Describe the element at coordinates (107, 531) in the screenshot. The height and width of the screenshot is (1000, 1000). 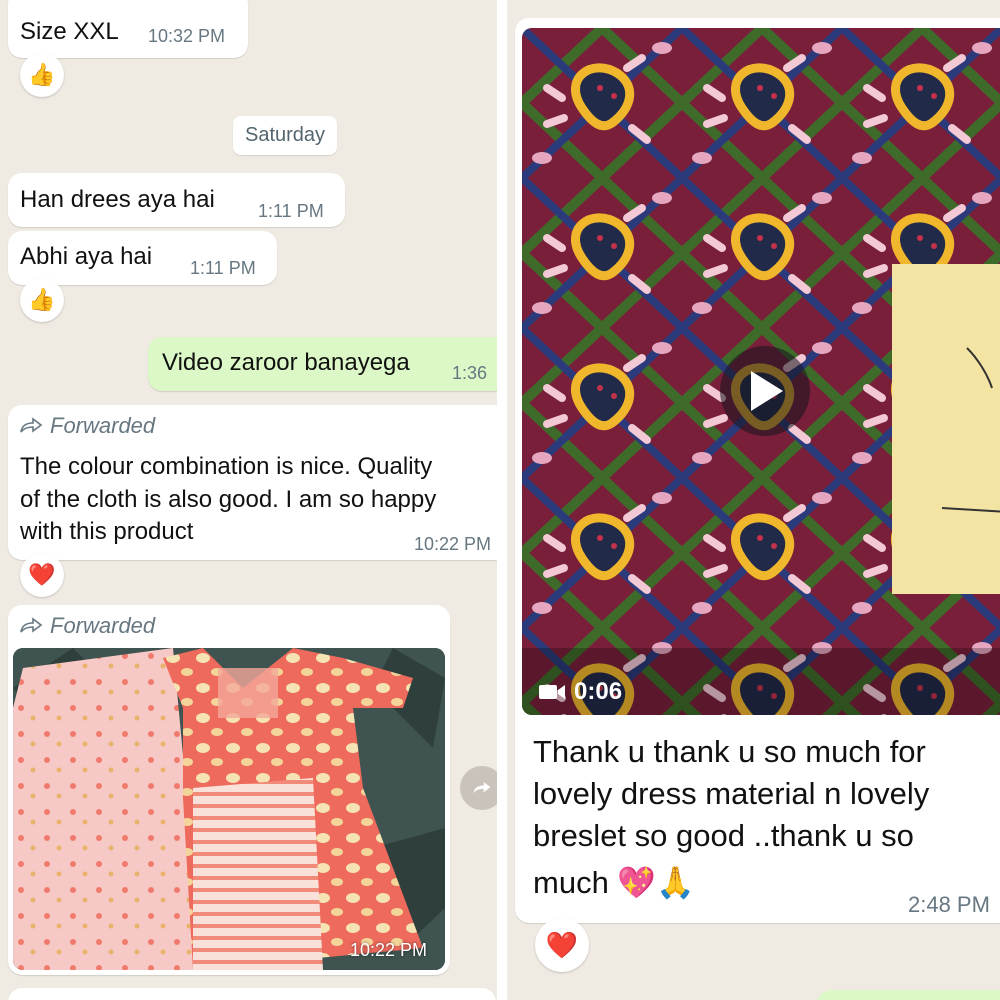
I see `message-line: with this product` at that location.